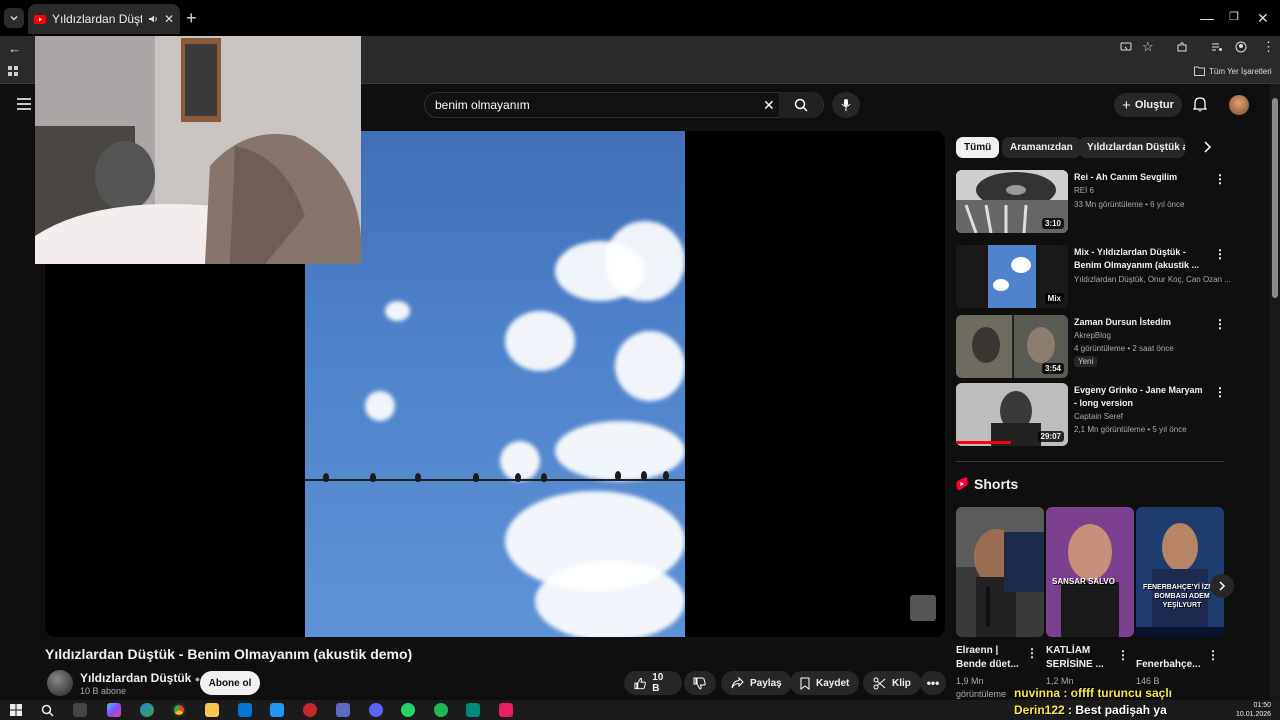 This screenshot has height=720, width=1280. Describe the element at coordinates (277, 710) in the screenshot. I see `mail-icon` at that location.